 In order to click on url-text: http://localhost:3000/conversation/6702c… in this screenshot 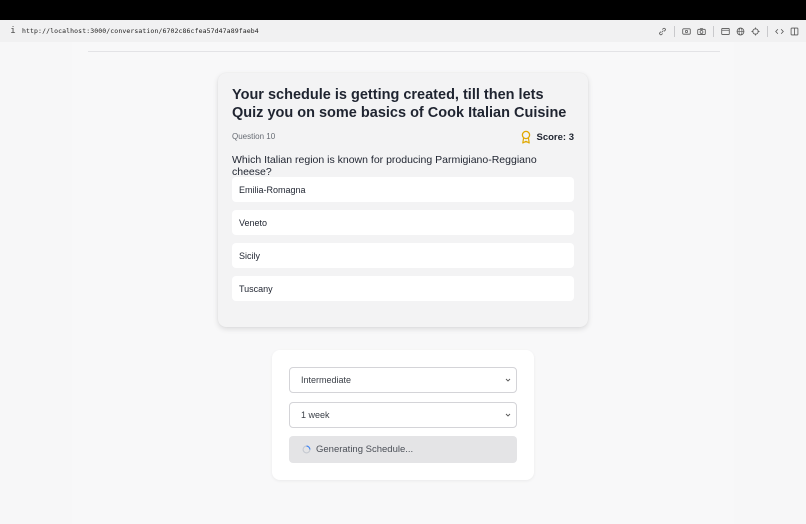, I will do `click(140, 31)`.